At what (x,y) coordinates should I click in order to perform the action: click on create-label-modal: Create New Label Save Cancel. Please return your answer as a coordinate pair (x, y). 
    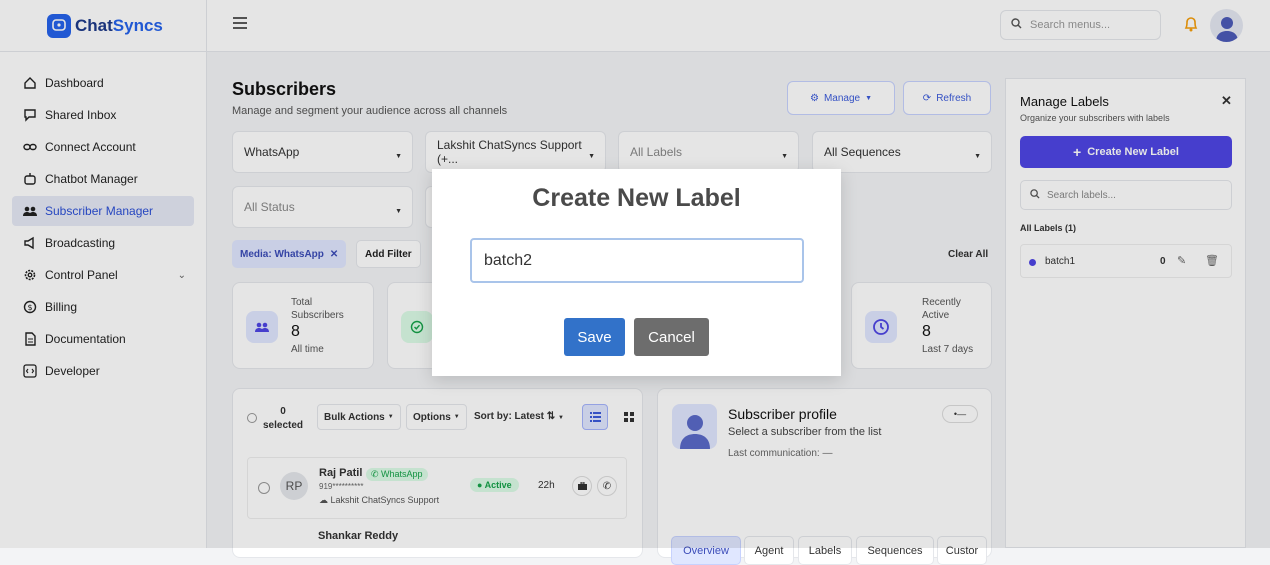
    Looking at the image, I should click on (636, 272).